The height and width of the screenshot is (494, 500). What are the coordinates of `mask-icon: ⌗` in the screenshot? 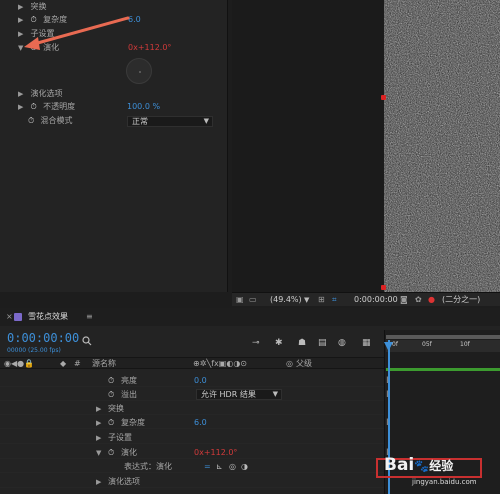 It's located at (334, 300).